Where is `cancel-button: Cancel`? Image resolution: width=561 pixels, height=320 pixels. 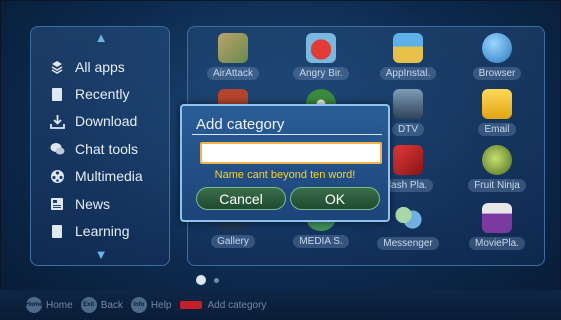
cancel-button: Cancel is located at coordinates (241, 198).